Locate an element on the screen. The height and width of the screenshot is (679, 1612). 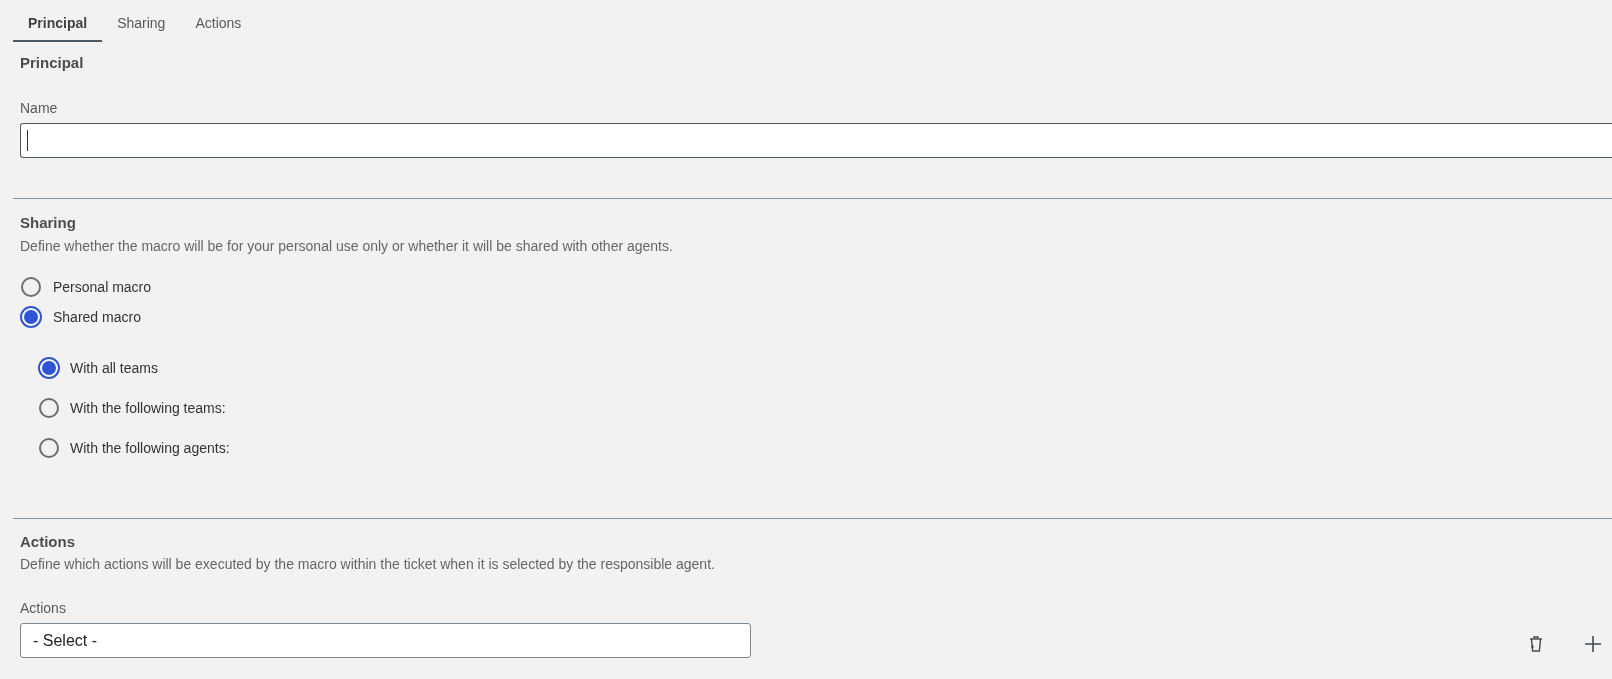
option-label: With the following agents: is located at coordinates (150, 448).